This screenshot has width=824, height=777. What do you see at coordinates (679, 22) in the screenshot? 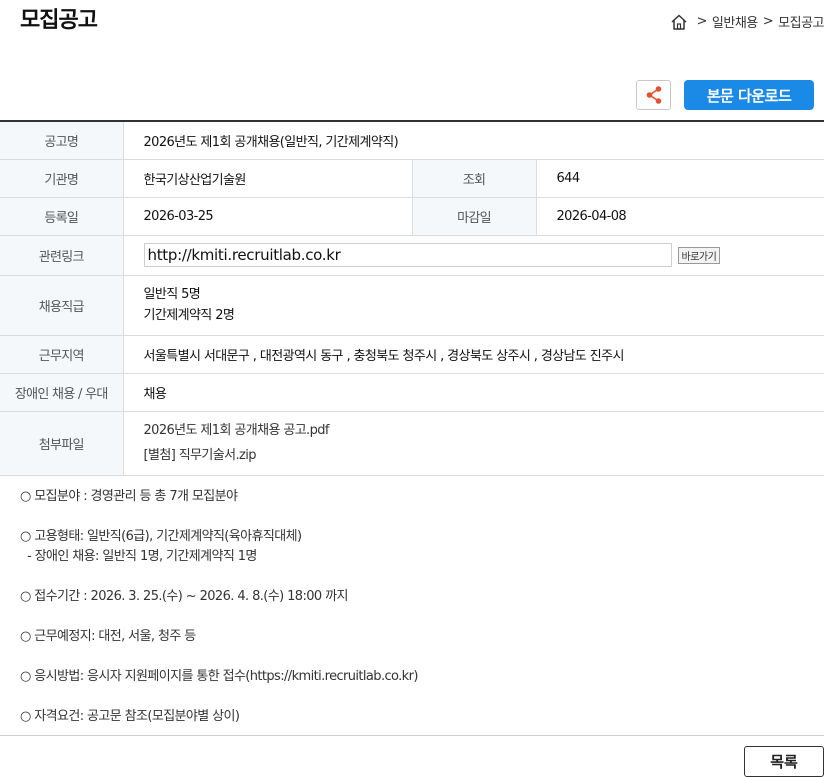
I see `home-icon` at bounding box center [679, 22].